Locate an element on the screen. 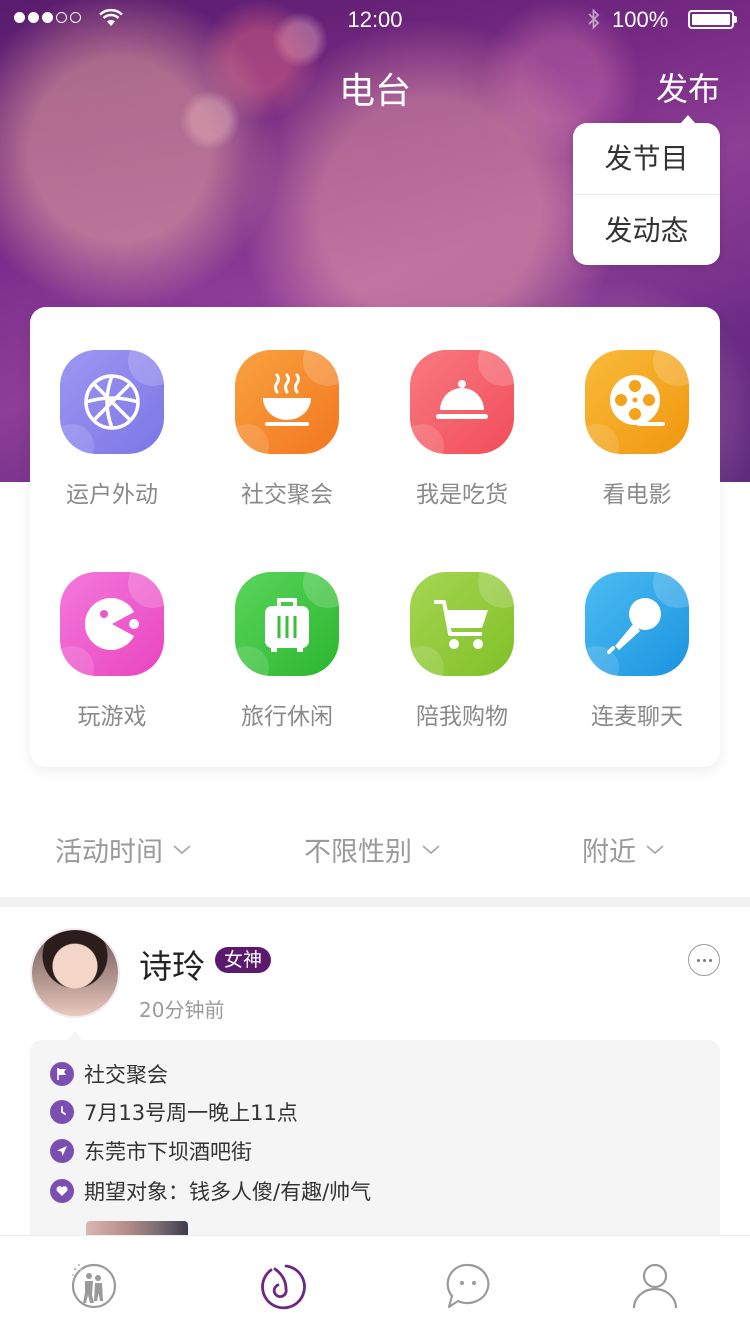 The width and height of the screenshot is (750, 1334). filter-bar: 活动时间 不限性别 附近 is located at coordinates (375, 850).